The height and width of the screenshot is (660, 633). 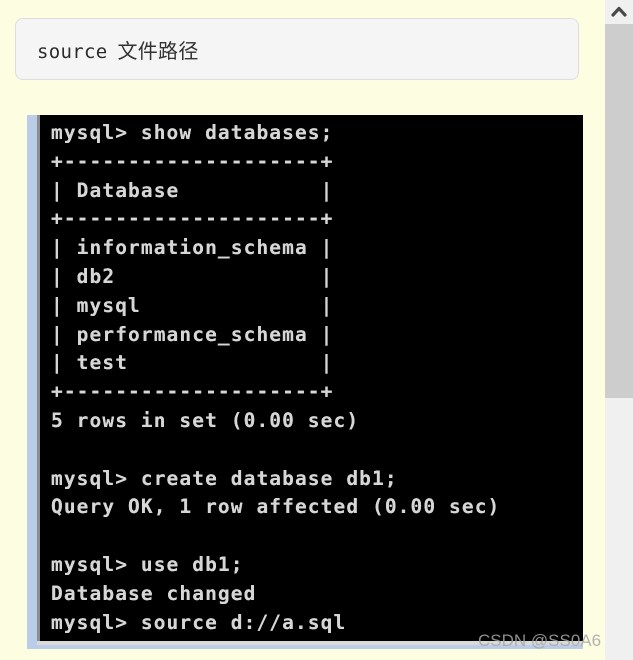 What do you see at coordinates (540, 640) in the screenshot?
I see `csdn-watermark: CSDN @SS0A6` at bounding box center [540, 640].